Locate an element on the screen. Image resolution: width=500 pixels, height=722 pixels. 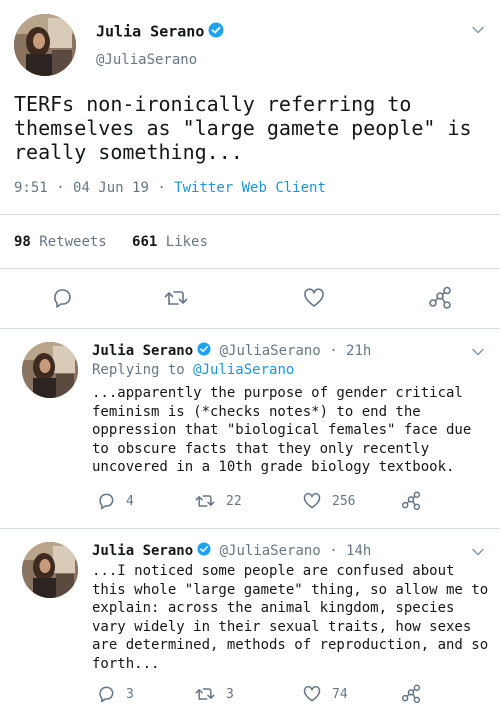
reply-button is located at coordinates (62, 298).